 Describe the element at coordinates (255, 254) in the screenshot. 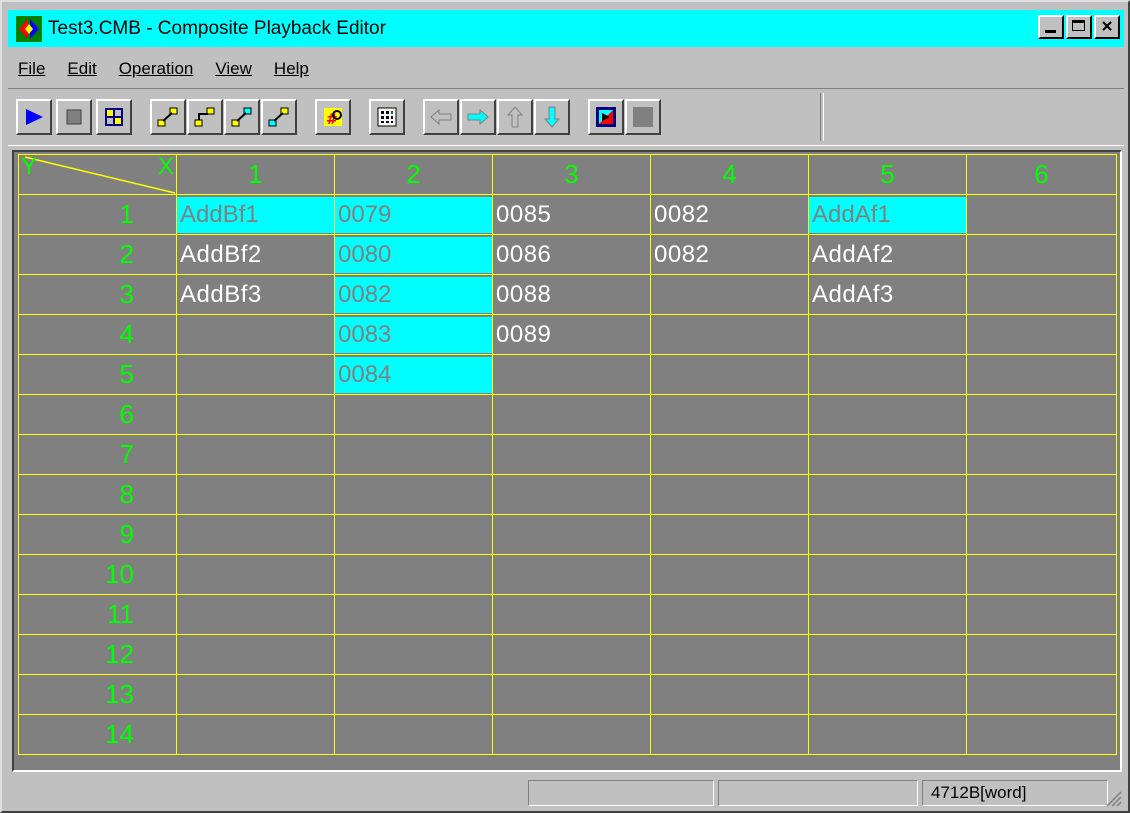

I see `grid-cell: AddBf2` at that location.